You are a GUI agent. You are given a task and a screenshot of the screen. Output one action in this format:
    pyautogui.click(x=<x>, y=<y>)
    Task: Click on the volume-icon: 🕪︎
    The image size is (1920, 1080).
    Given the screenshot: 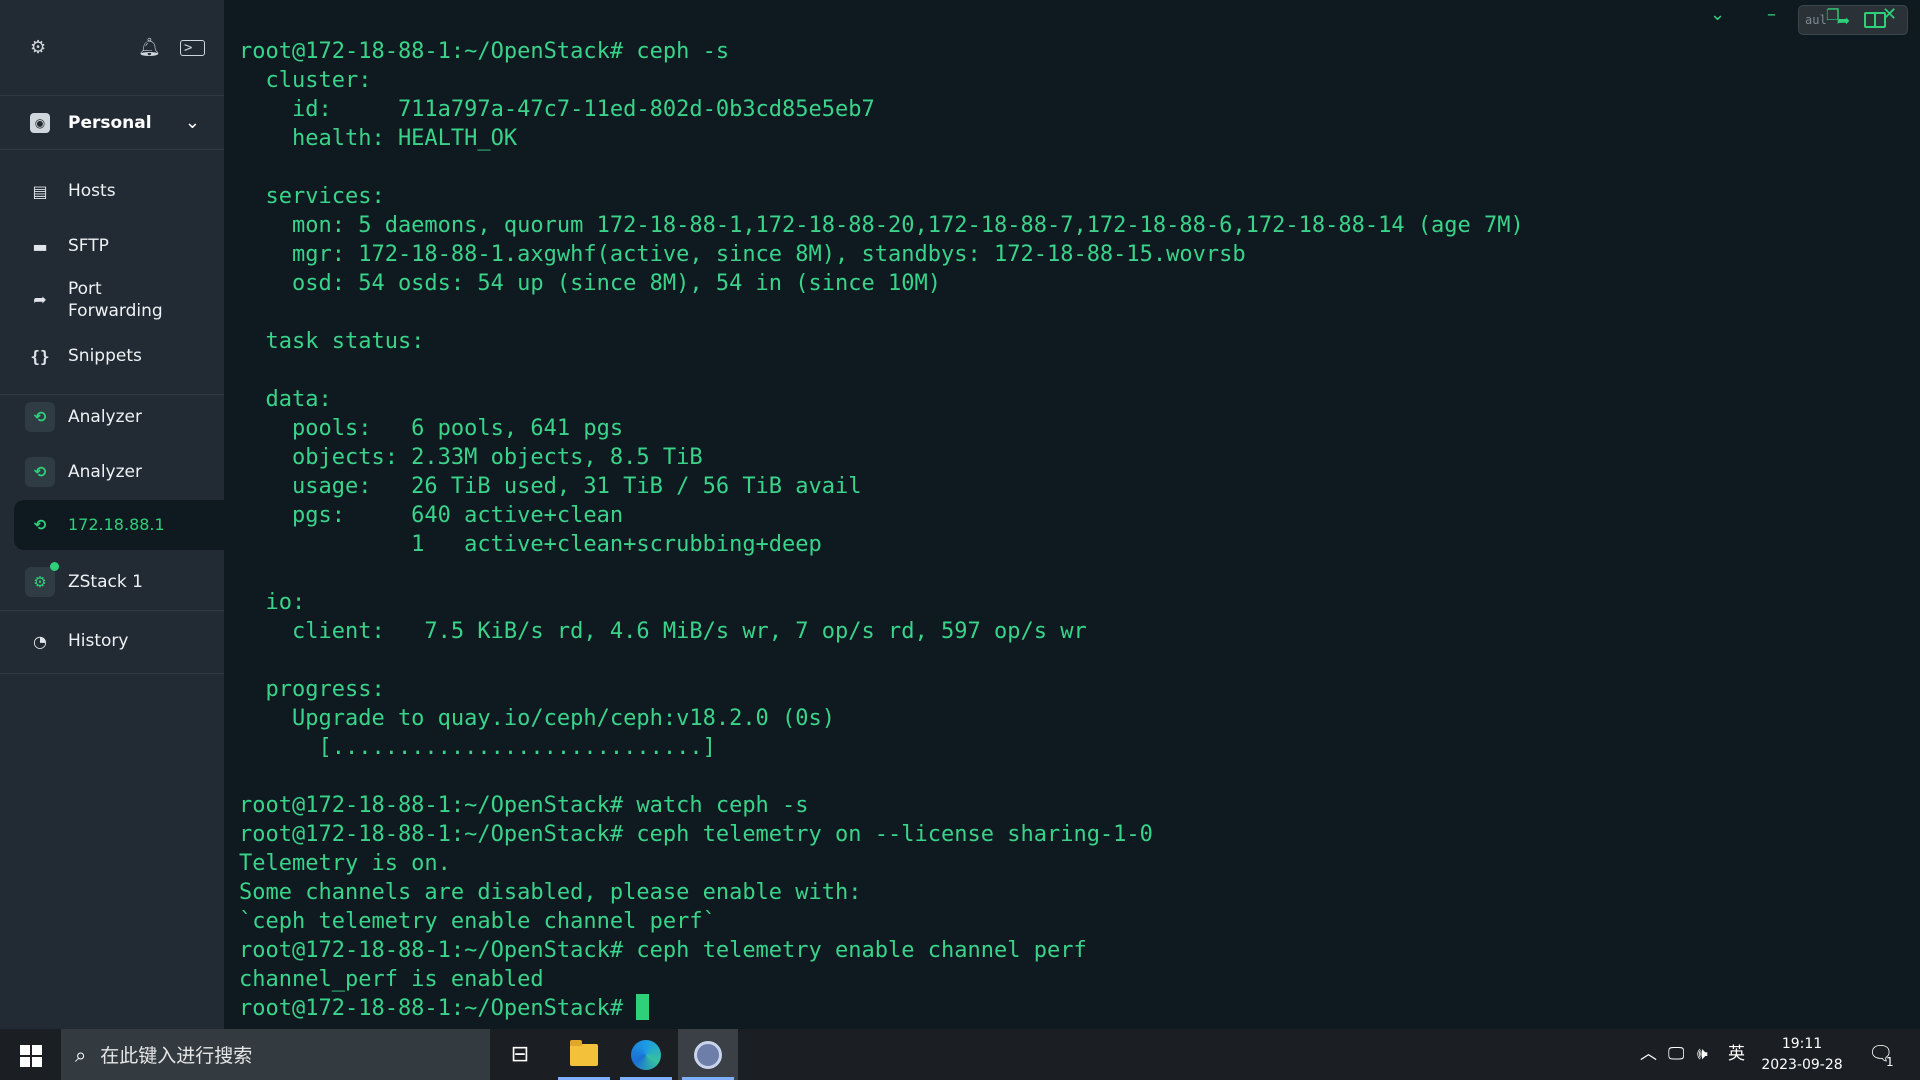 What is the action you would take?
    pyautogui.click(x=1702, y=1054)
    